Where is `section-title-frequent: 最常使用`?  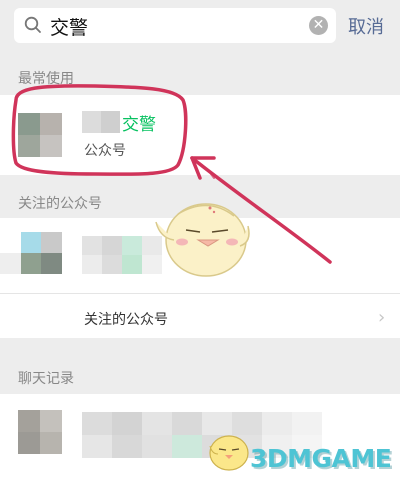 section-title-frequent: 最常使用 is located at coordinates (46, 79).